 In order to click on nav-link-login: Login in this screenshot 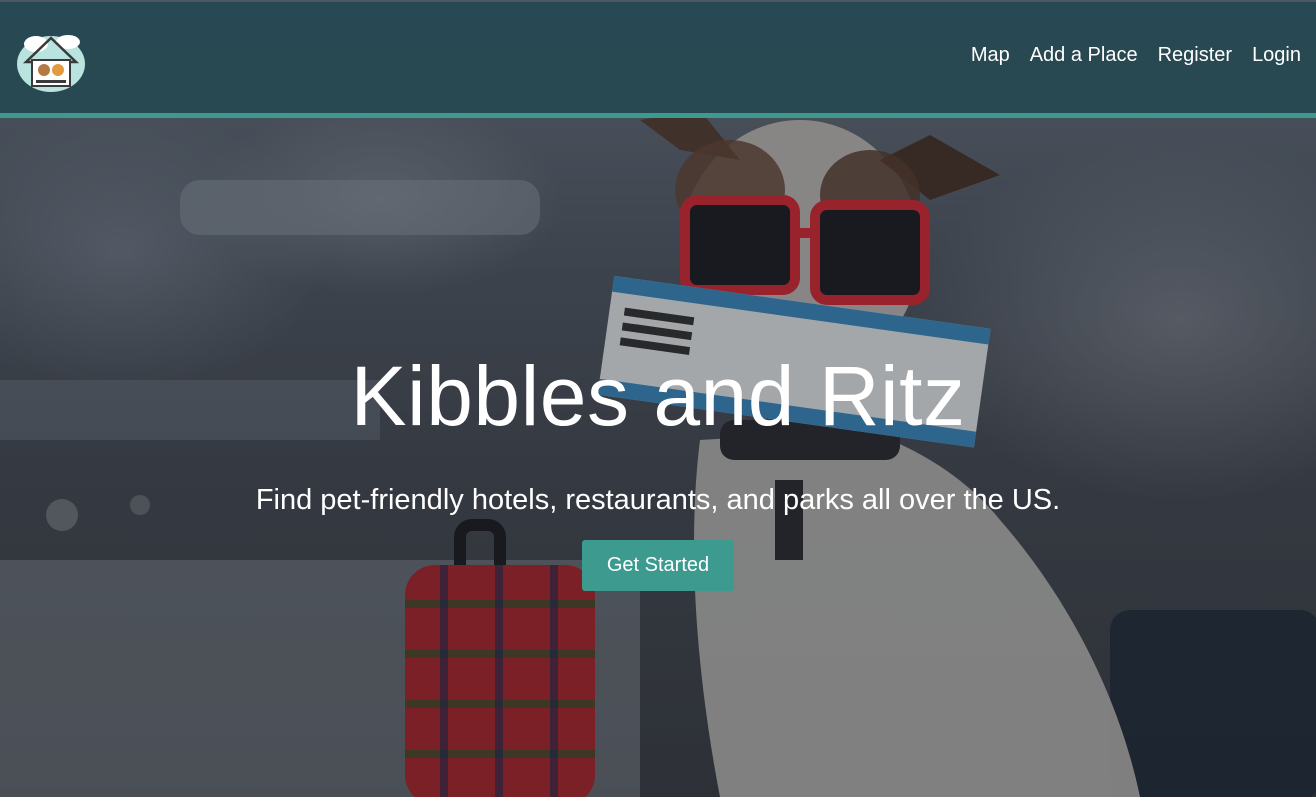, I will do `click(1276, 55)`.